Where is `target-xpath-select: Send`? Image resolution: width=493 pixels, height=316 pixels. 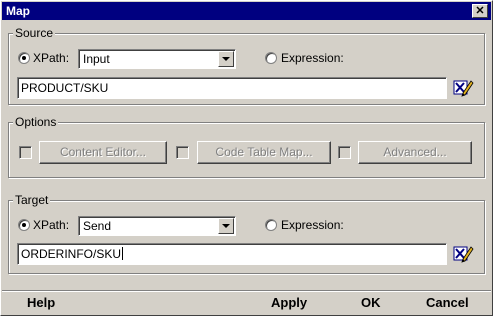
target-xpath-select: Send is located at coordinates (157, 226).